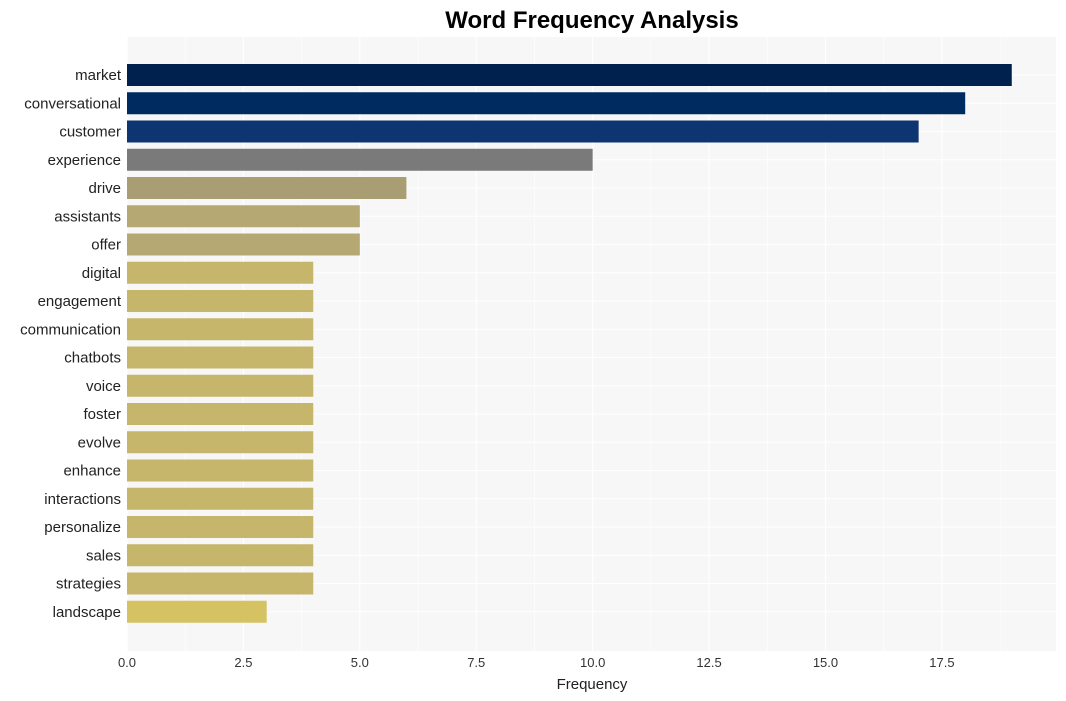 The image size is (1066, 701). What do you see at coordinates (103, 386) in the screenshot?
I see `category-label-voice: voice` at bounding box center [103, 386].